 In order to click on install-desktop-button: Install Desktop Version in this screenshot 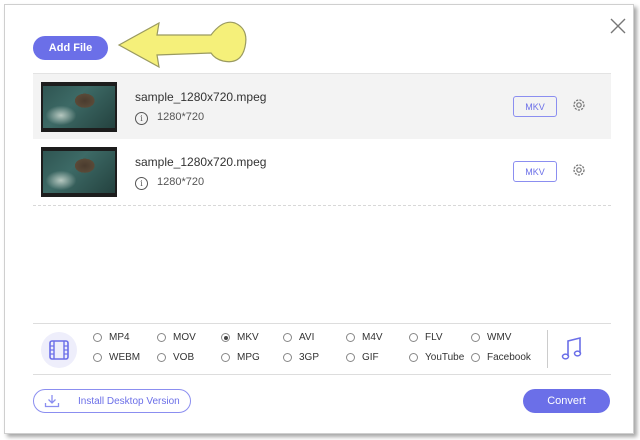, I will do `click(112, 401)`.